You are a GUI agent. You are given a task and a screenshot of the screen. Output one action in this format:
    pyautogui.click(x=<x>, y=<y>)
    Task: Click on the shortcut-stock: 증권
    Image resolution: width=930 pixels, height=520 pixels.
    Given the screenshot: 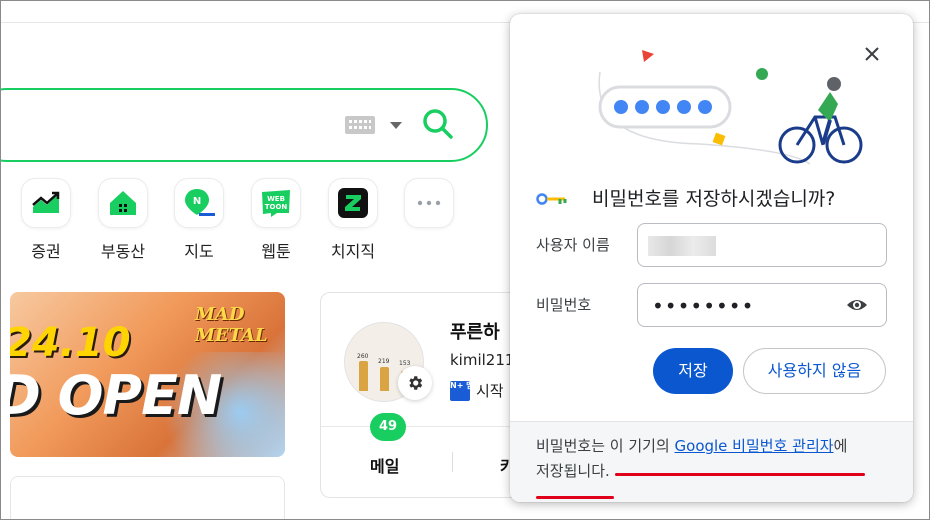 What is the action you would take?
    pyautogui.click(x=46, y=221)
    